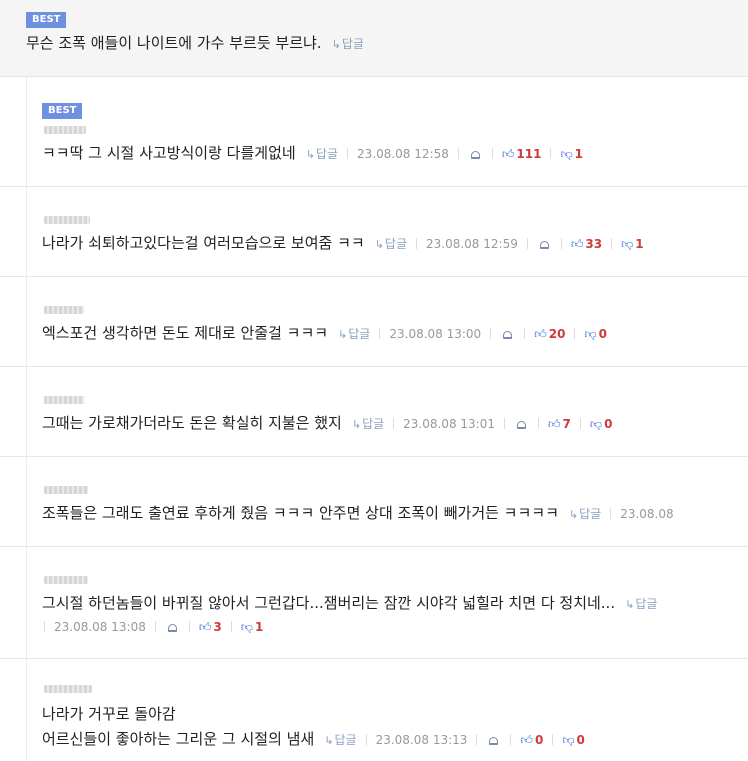 The width and height of the screenshot is (748, 761). I want to click on comment-text: 그때는 가로채가더라도 돈은 확실히 지불은 했지, so click(192, 423).